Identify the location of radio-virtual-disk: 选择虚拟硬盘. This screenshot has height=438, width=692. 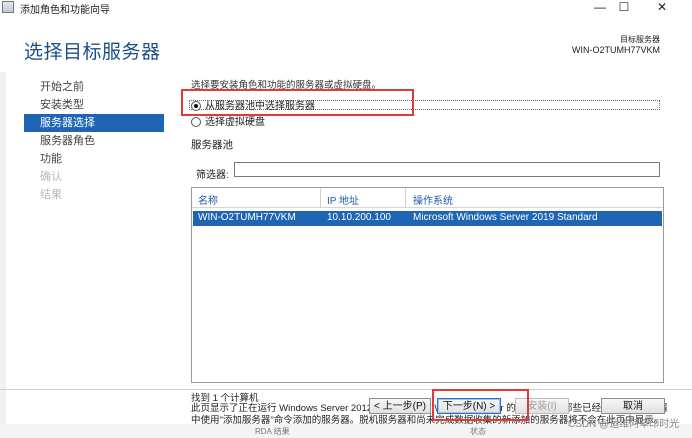
(228, 120).